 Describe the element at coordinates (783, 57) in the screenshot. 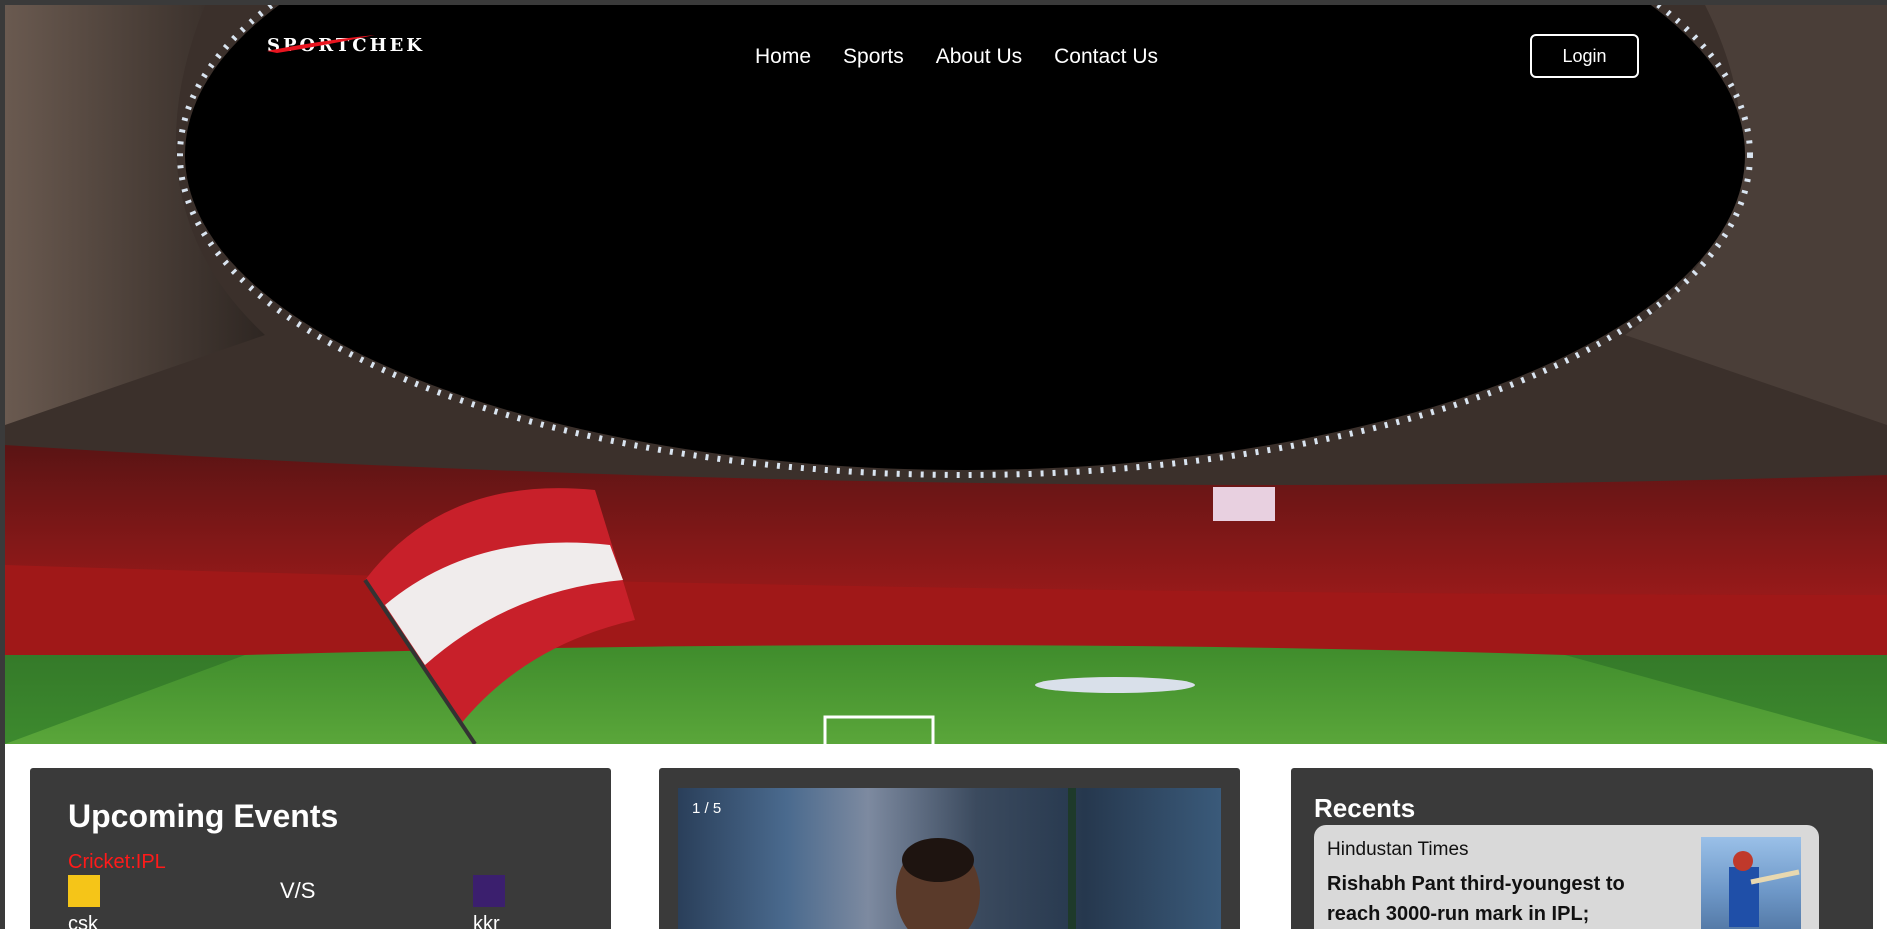

I see `nav-home: Home` at that location.